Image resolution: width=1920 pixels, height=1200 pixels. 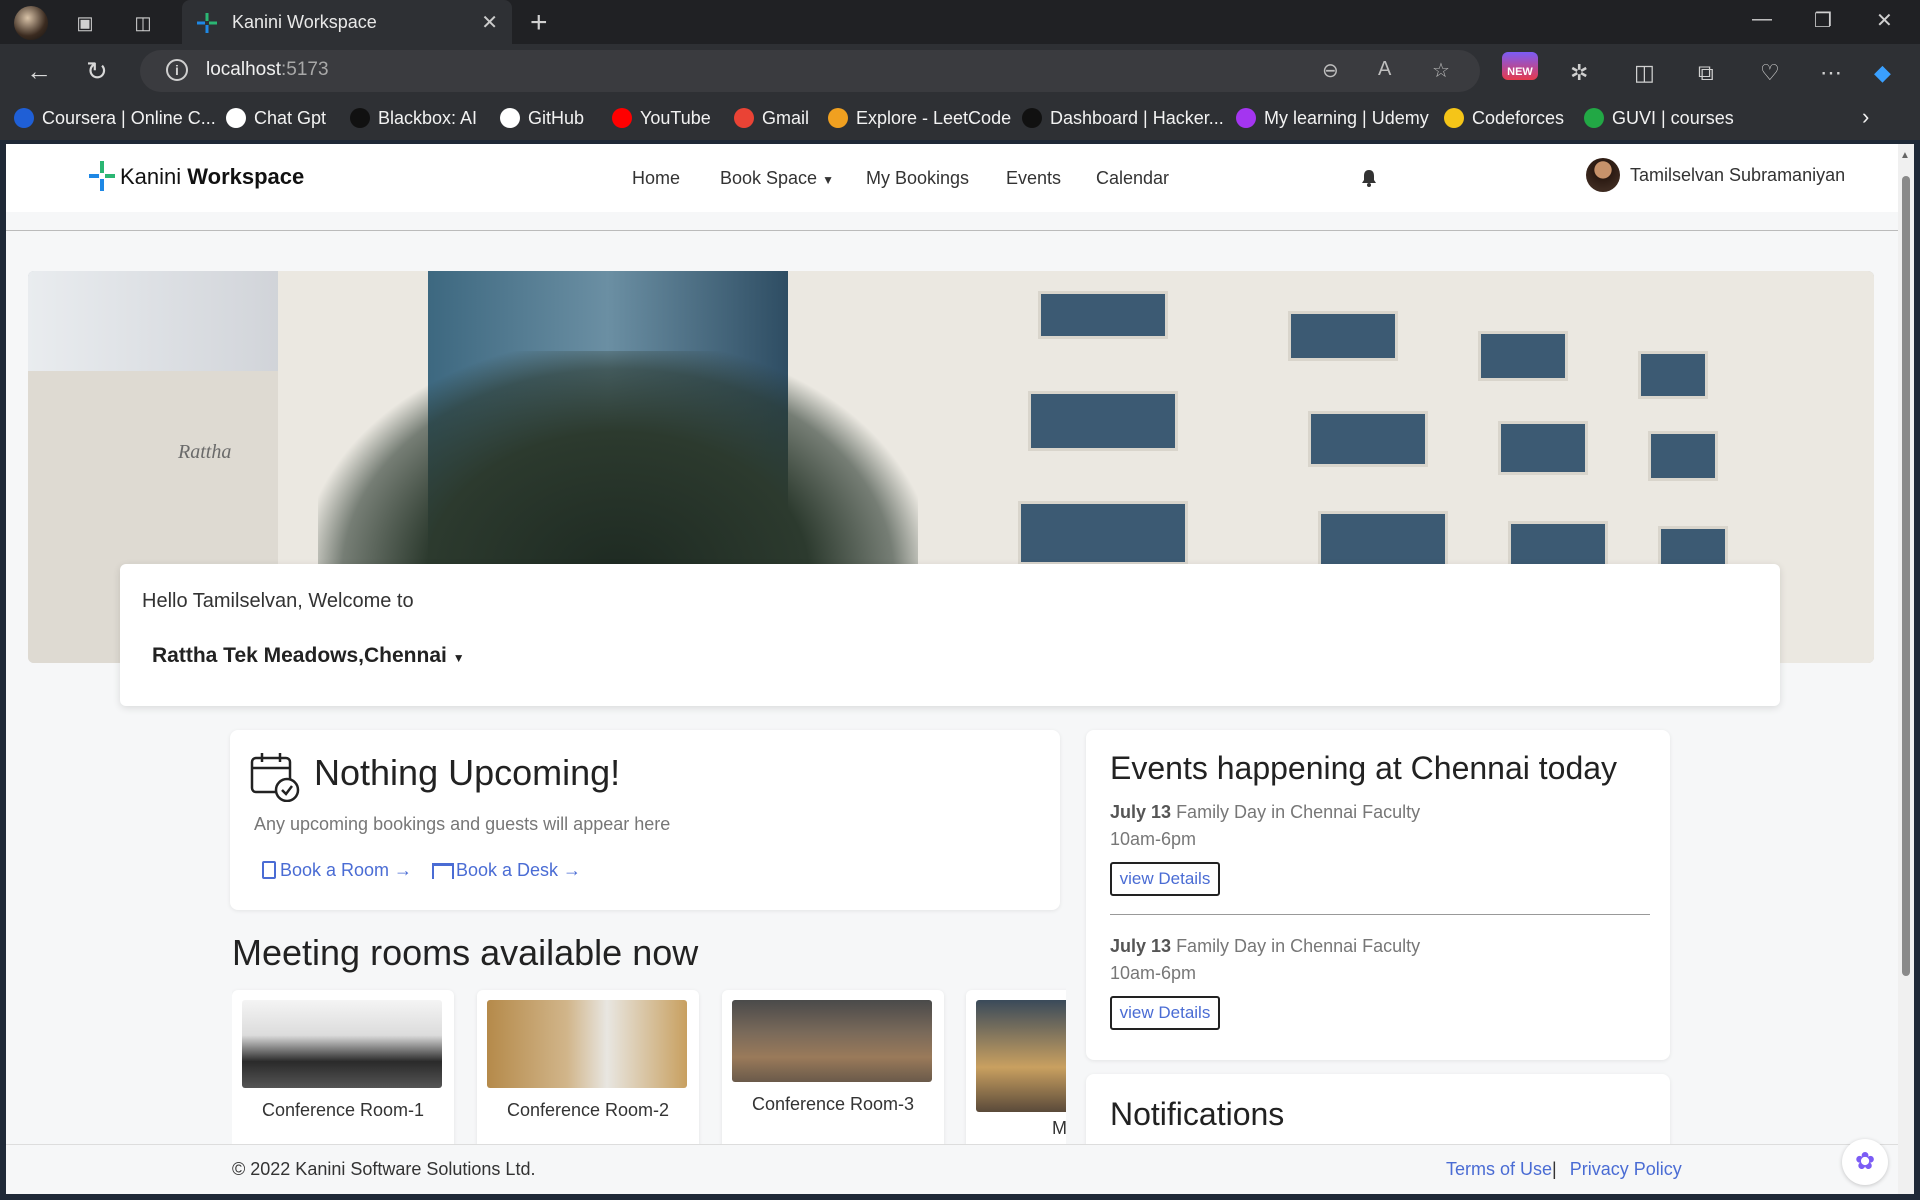 I want to click on split-screen-icon: ◫, so click(x=1644, y=73).